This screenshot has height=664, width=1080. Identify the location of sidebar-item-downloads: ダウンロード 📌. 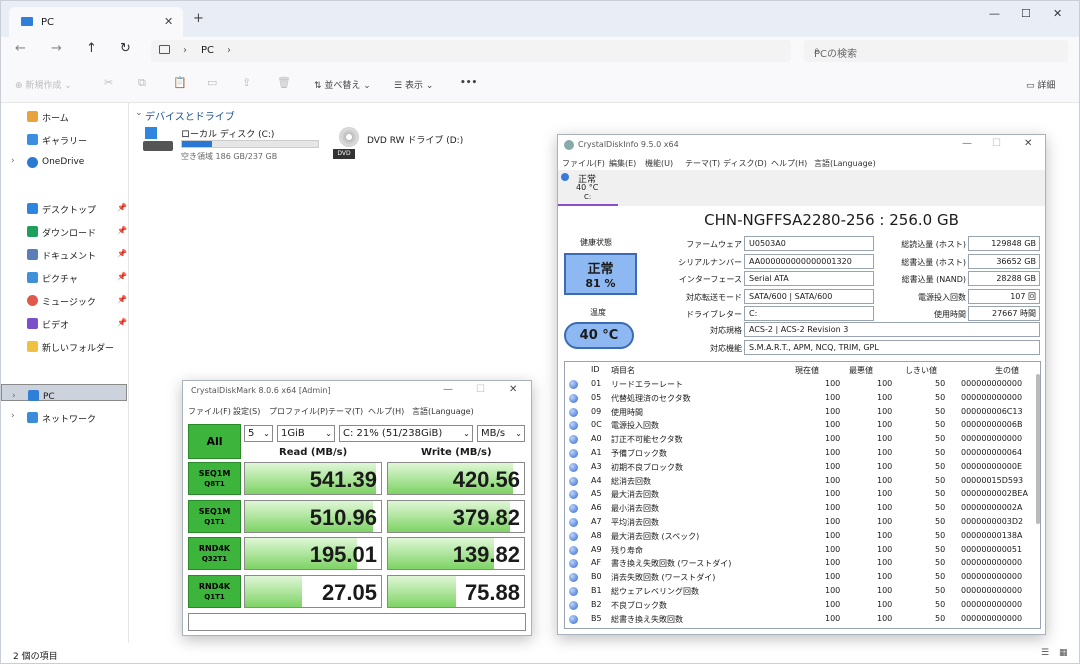
(64, 232).